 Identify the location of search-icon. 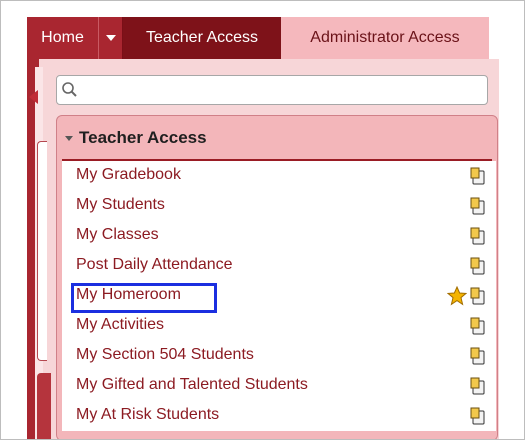
(69, 89).